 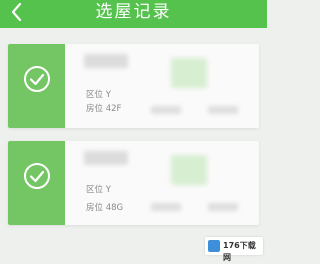 What do you see at coordinates (214, 246) in the screenshot?
I see `logo-icon` at bounding box center [214, 246].